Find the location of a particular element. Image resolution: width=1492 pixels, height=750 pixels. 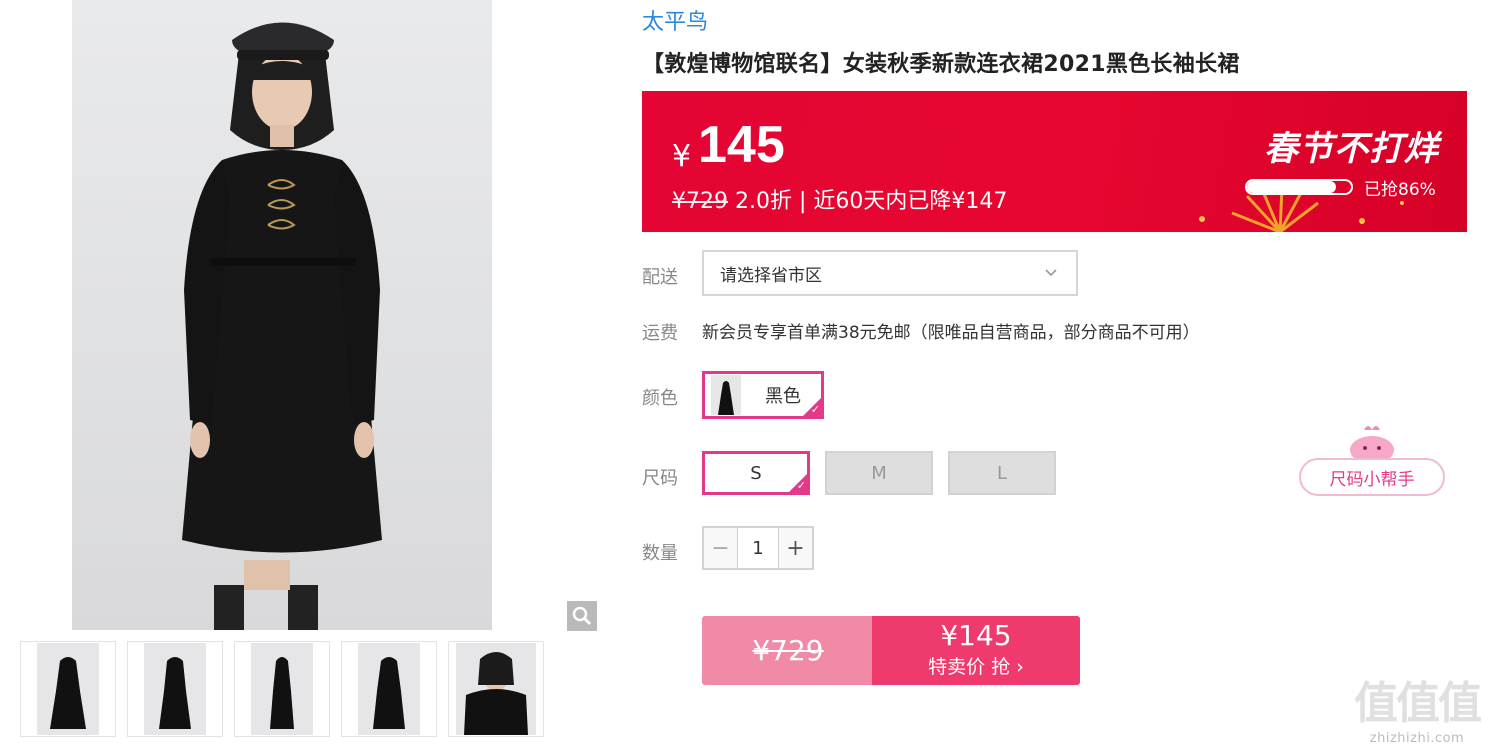

region-select: 请选择省市区 is located at coordinates (890, 273).